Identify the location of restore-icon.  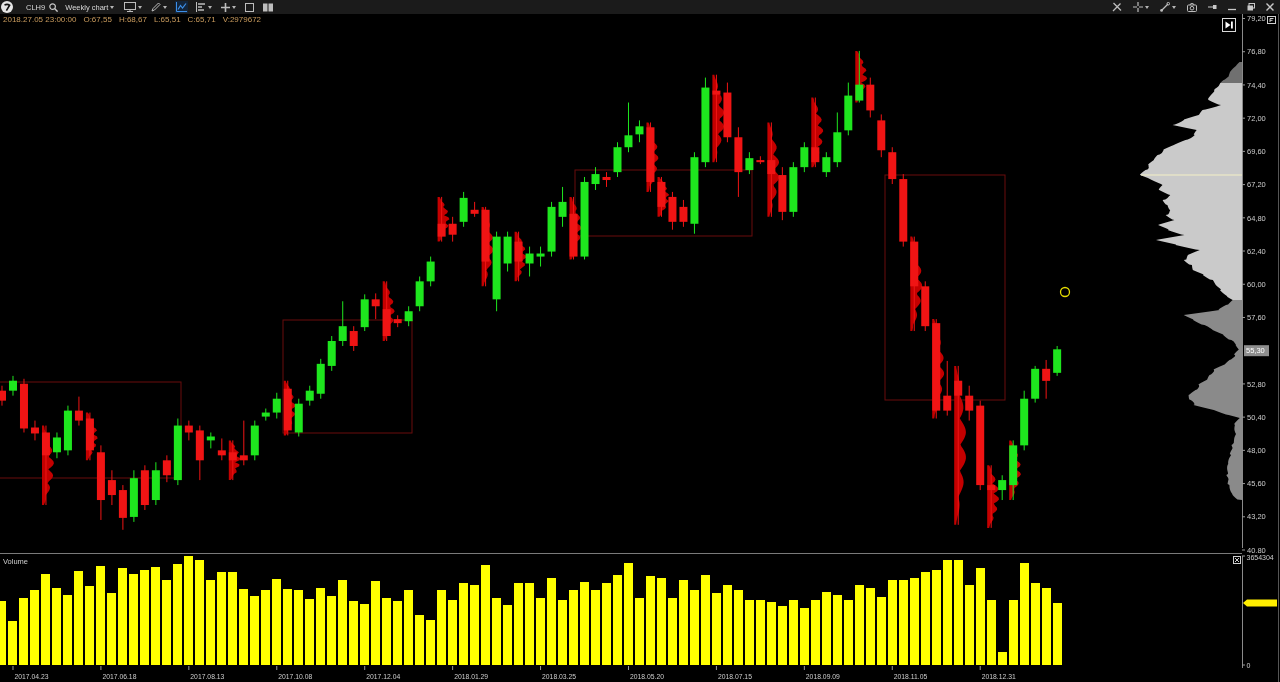
(1251, 7).